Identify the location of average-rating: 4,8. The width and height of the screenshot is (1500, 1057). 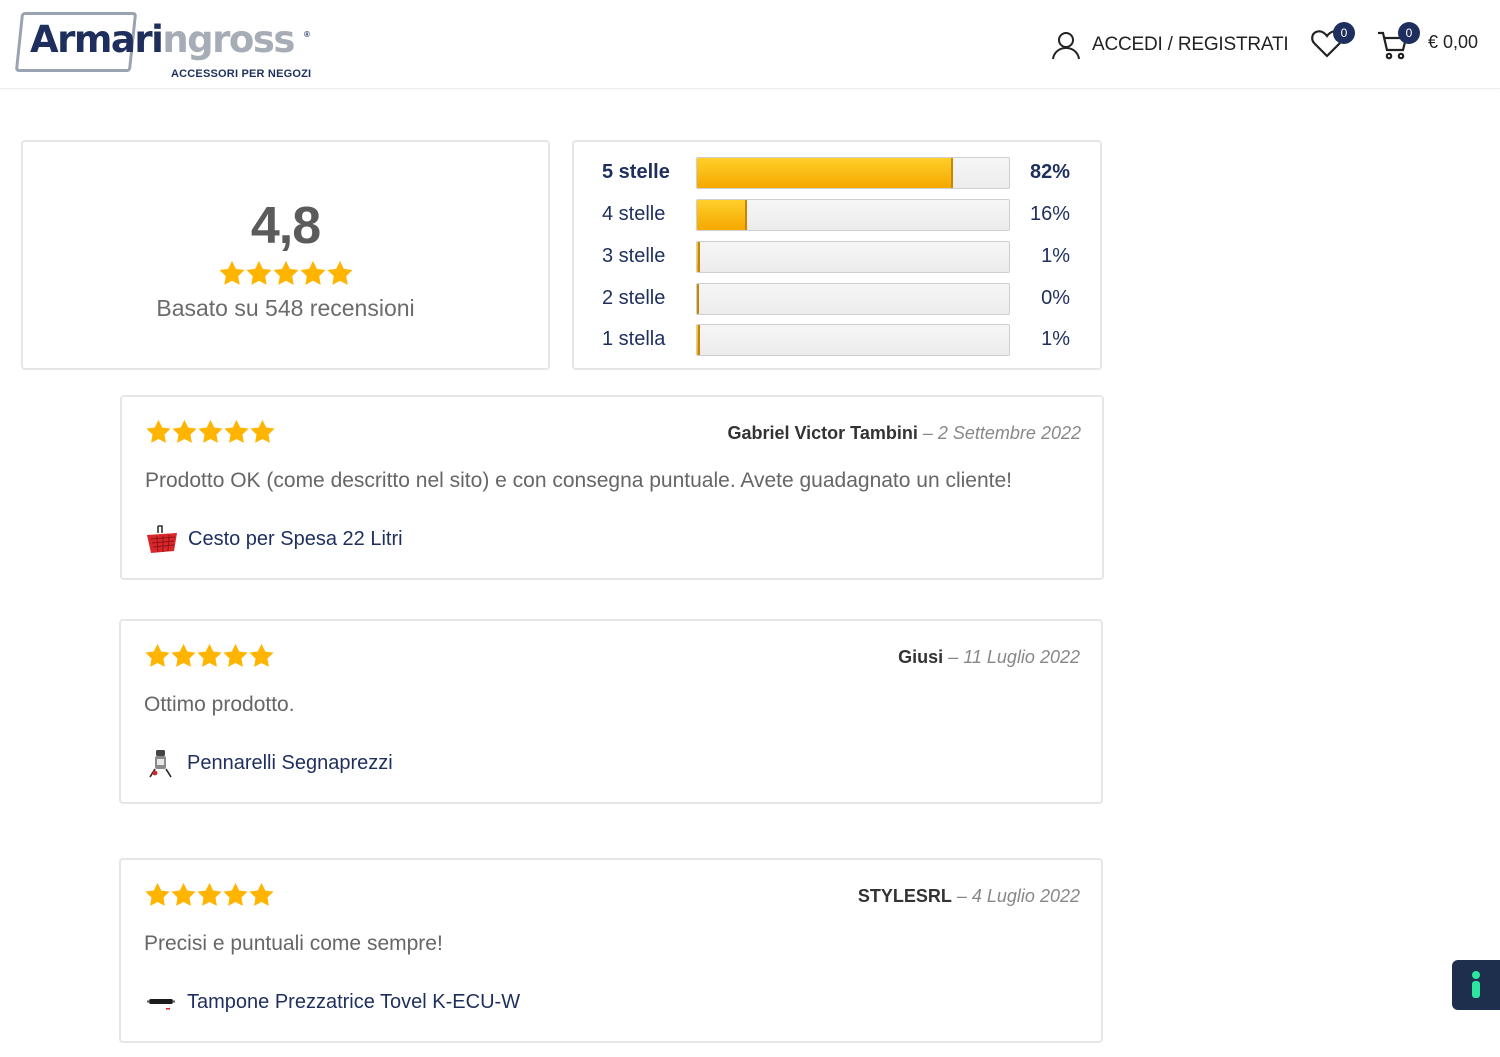
(285, 226).